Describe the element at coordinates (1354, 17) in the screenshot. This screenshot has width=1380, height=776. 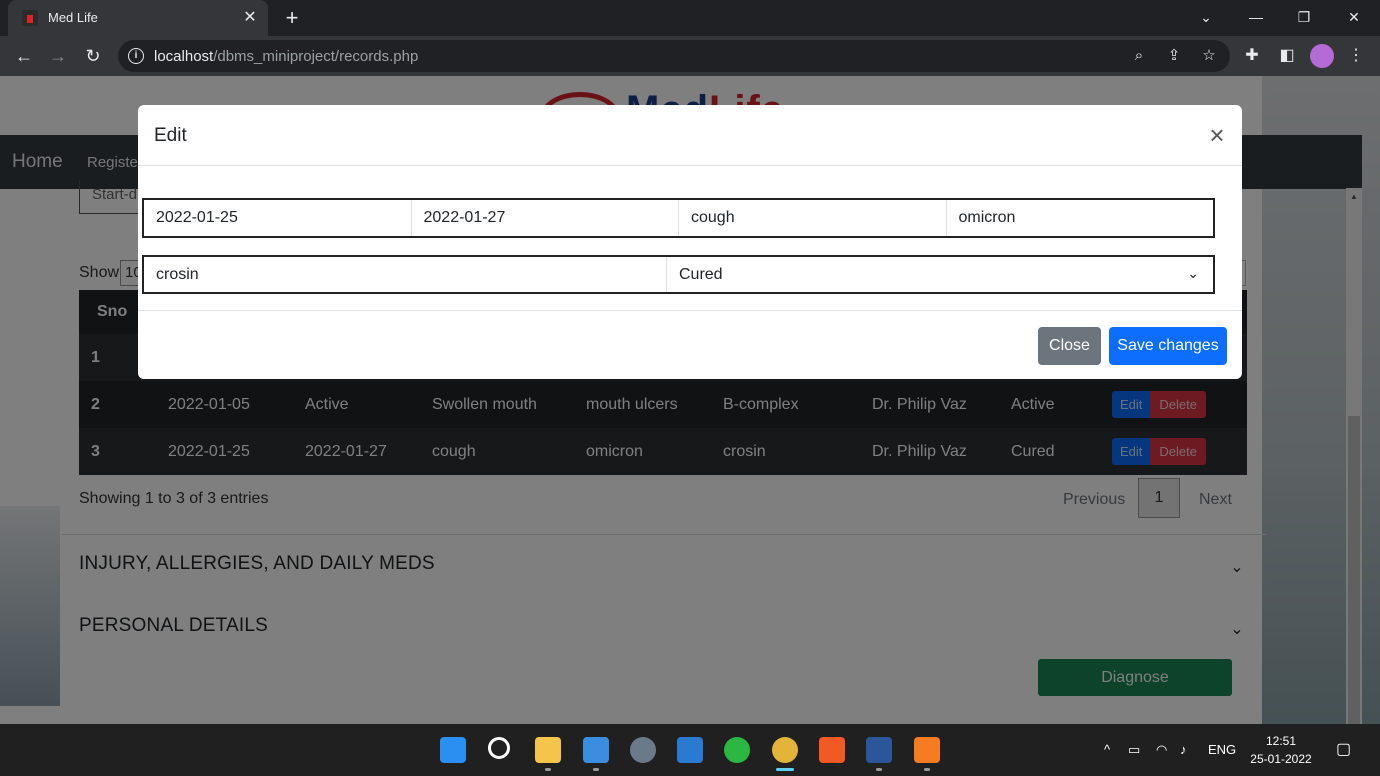
I see `close-window-icon: ✕` at that location.